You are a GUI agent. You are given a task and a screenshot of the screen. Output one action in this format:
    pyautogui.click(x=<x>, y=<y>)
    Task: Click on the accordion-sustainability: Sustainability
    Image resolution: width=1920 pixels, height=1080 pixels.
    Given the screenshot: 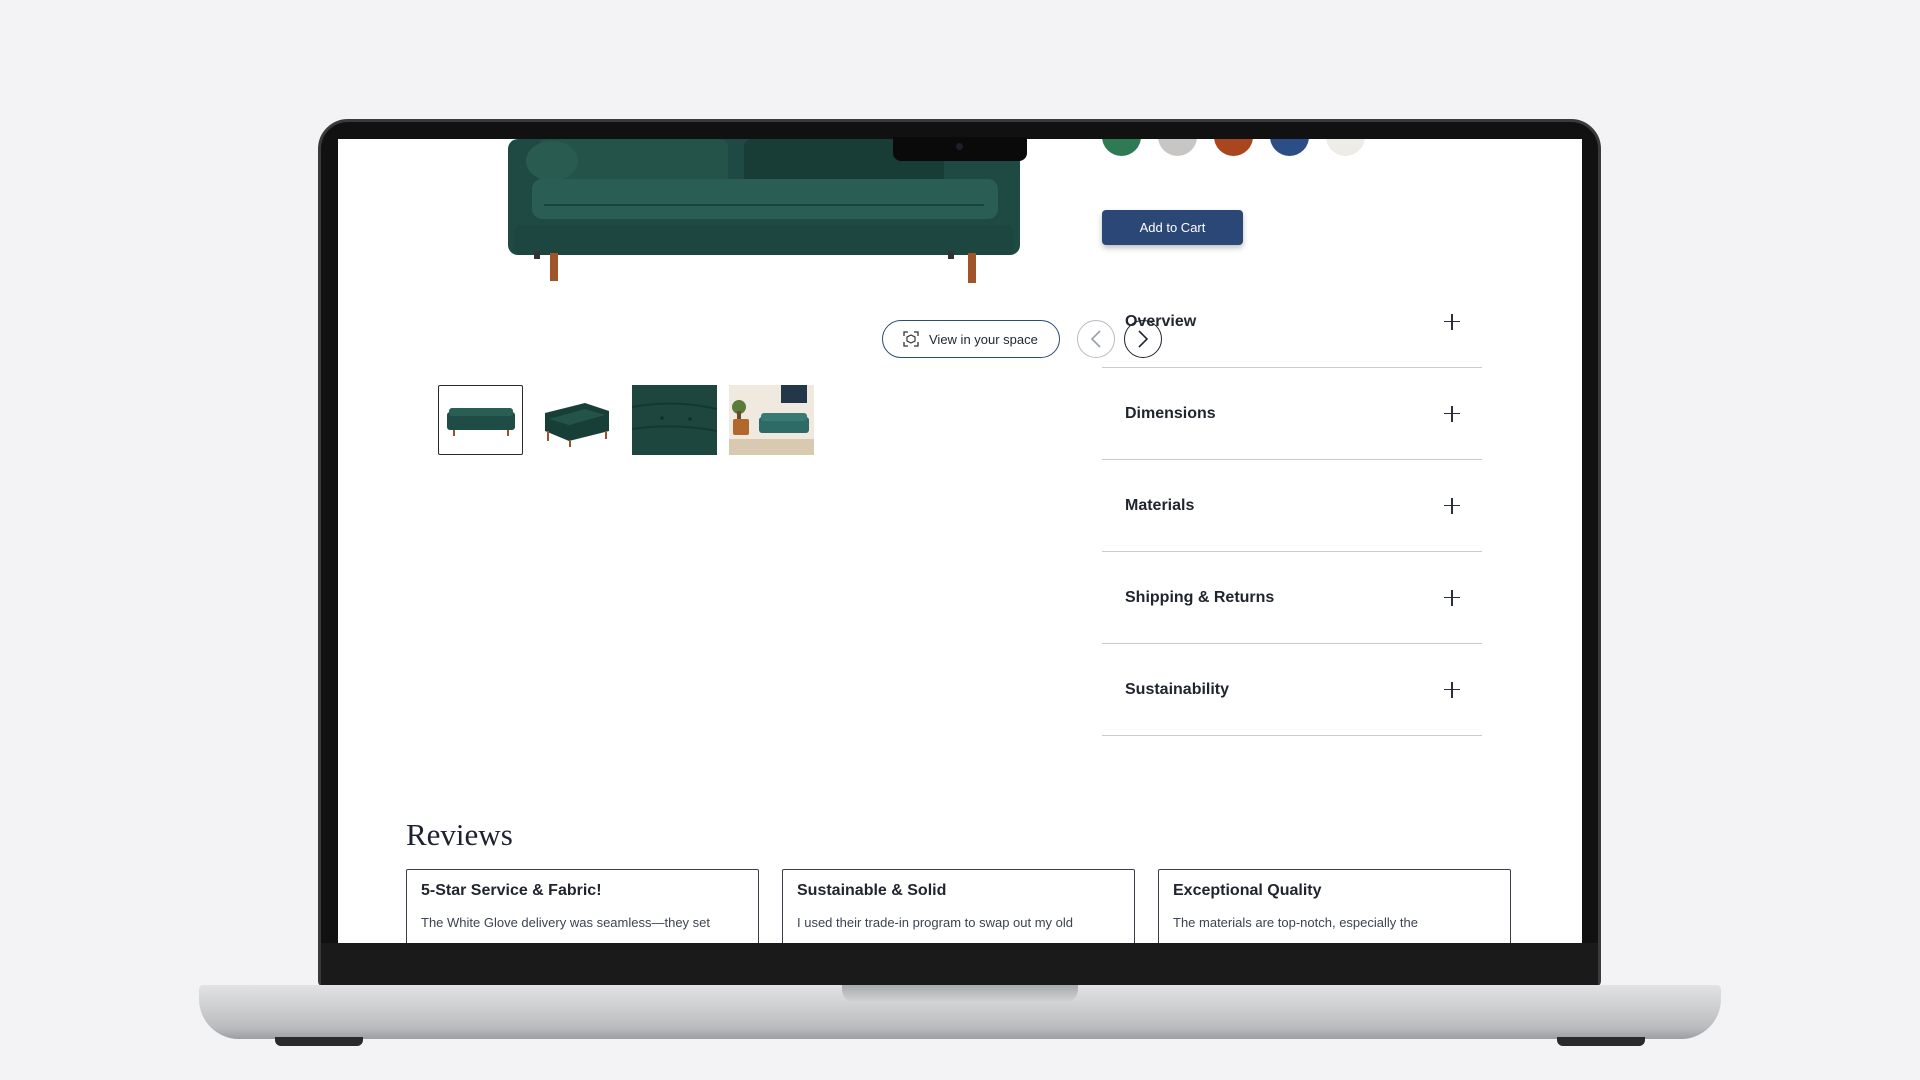 What is the action you would take?
    pyautogui.click(x=1292, y=690)
    